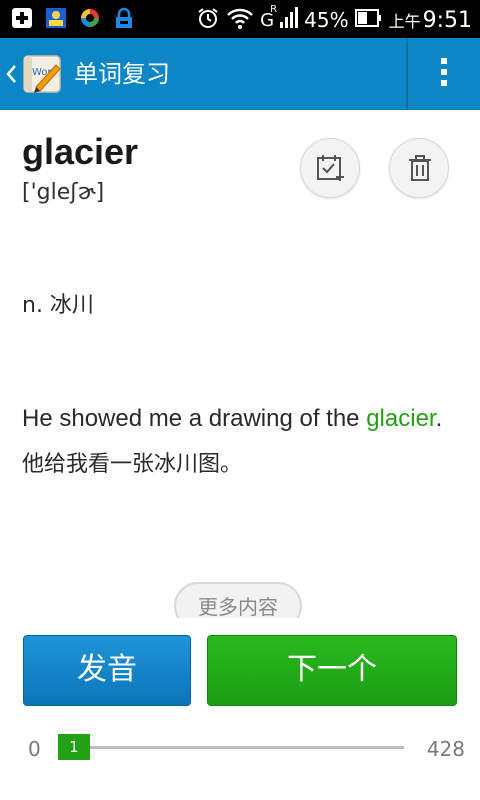 The image size is (480, 800). Describe the element at coordinates (407, 74) in the screenshot. I see `appbar-divider` at that location.